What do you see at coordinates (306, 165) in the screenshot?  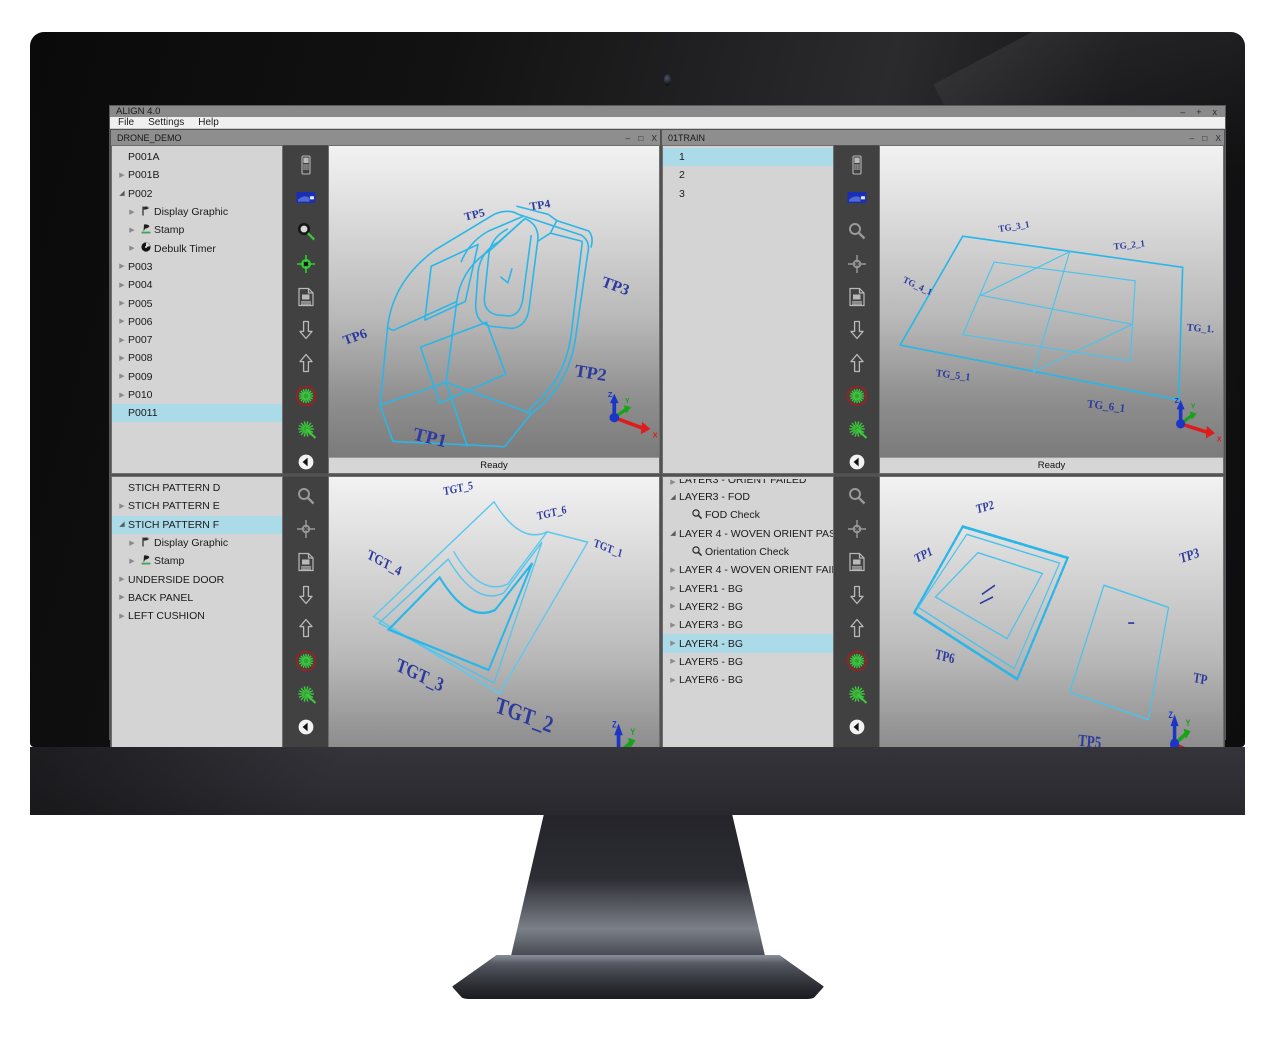 I see `calculator-icon` at bounding box center [306, 165].